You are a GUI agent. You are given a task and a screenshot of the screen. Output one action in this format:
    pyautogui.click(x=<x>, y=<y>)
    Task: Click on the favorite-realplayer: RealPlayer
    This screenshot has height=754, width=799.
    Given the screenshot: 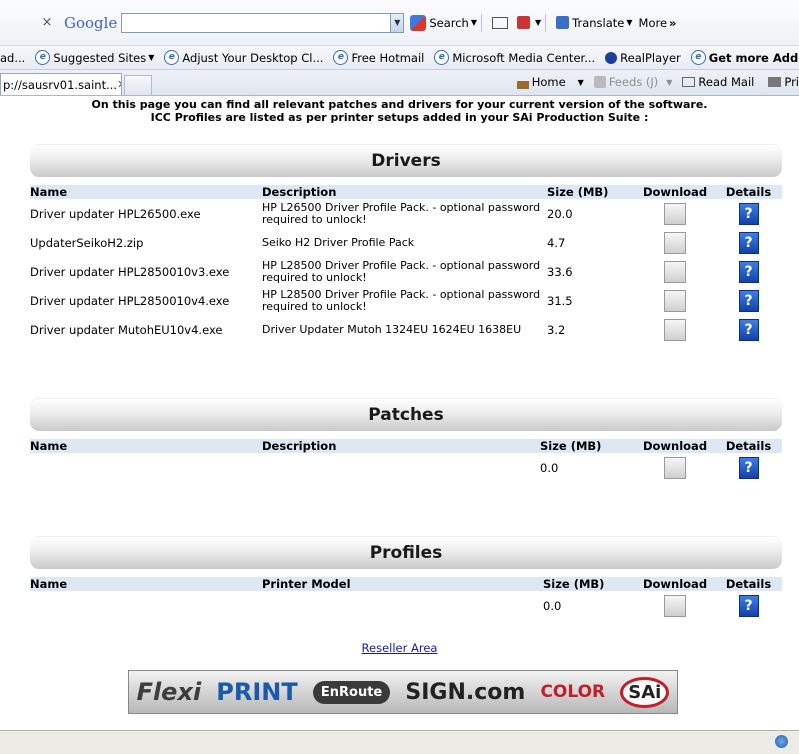 What is the action you would take?
    pyautogui.click(x=643, y=58)
    